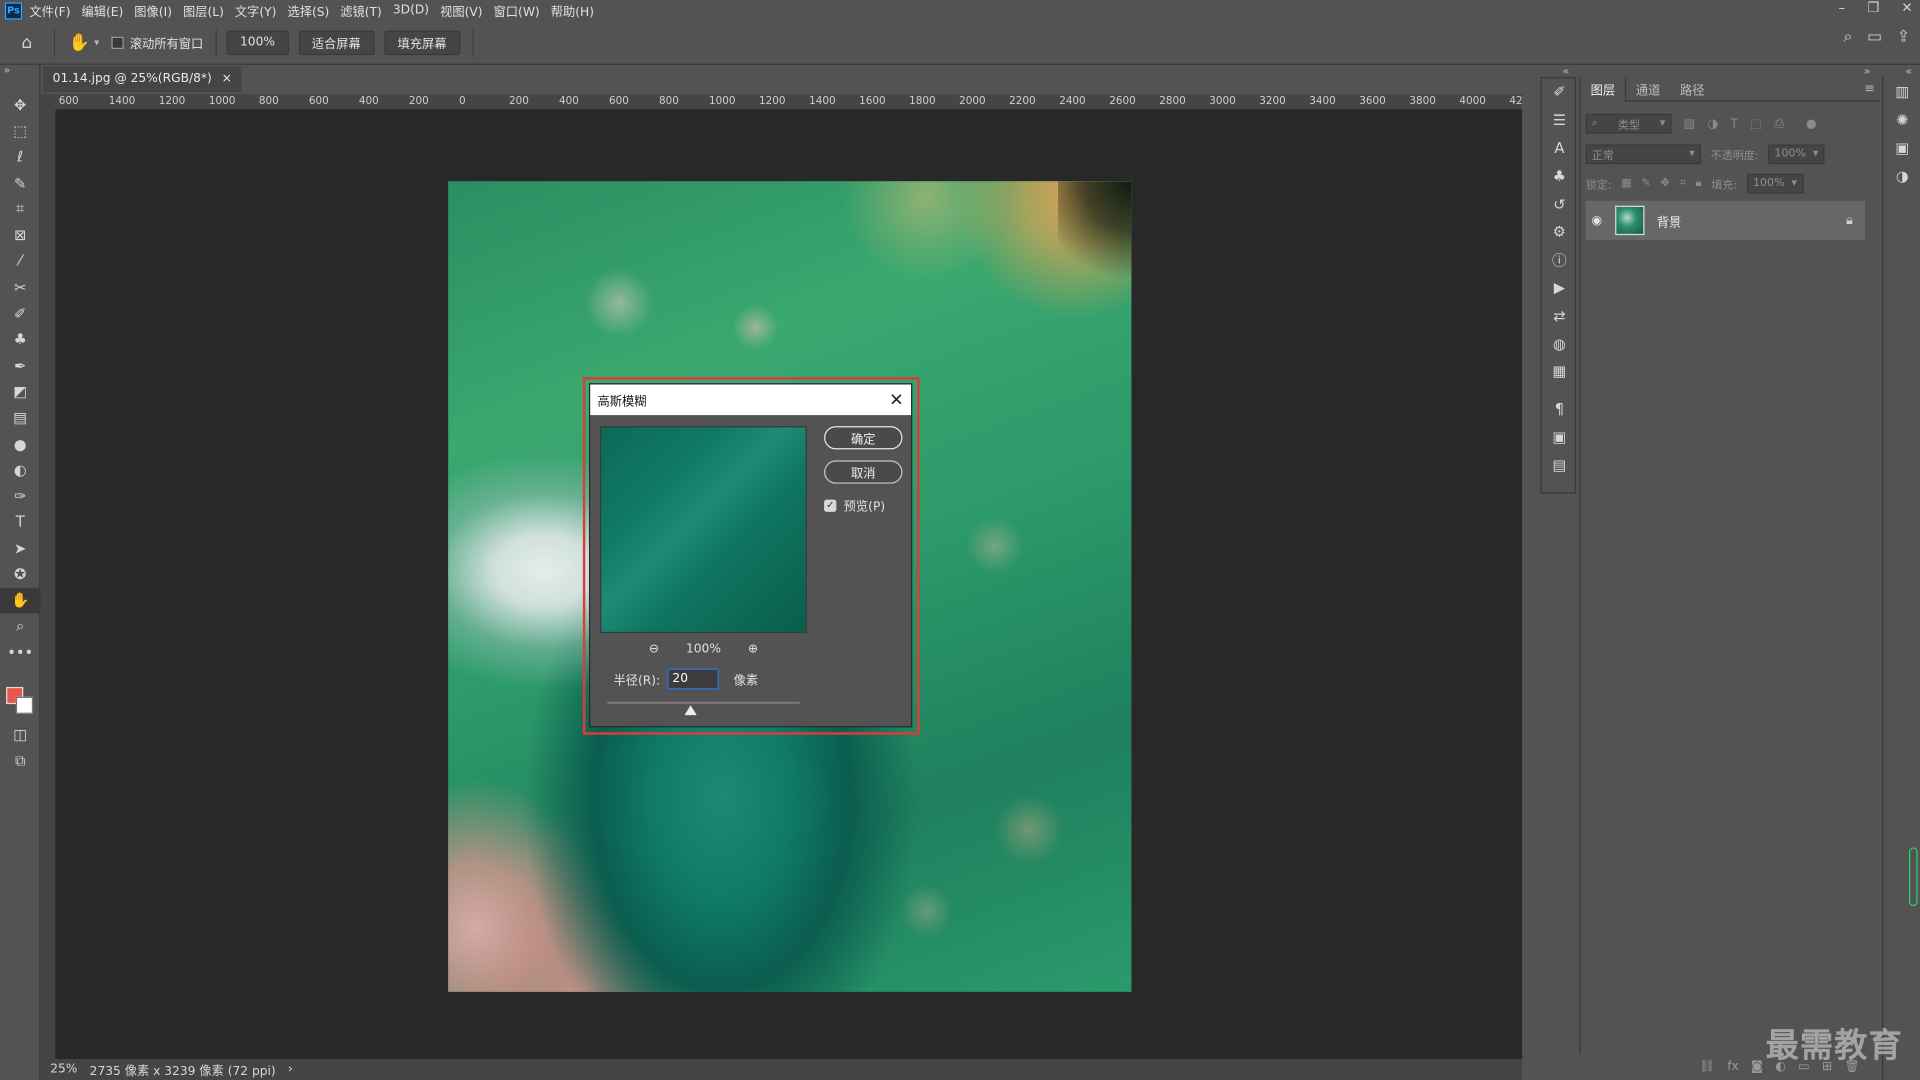  I want to click on add-mask-icon: ◙, so click(1757, 1066).